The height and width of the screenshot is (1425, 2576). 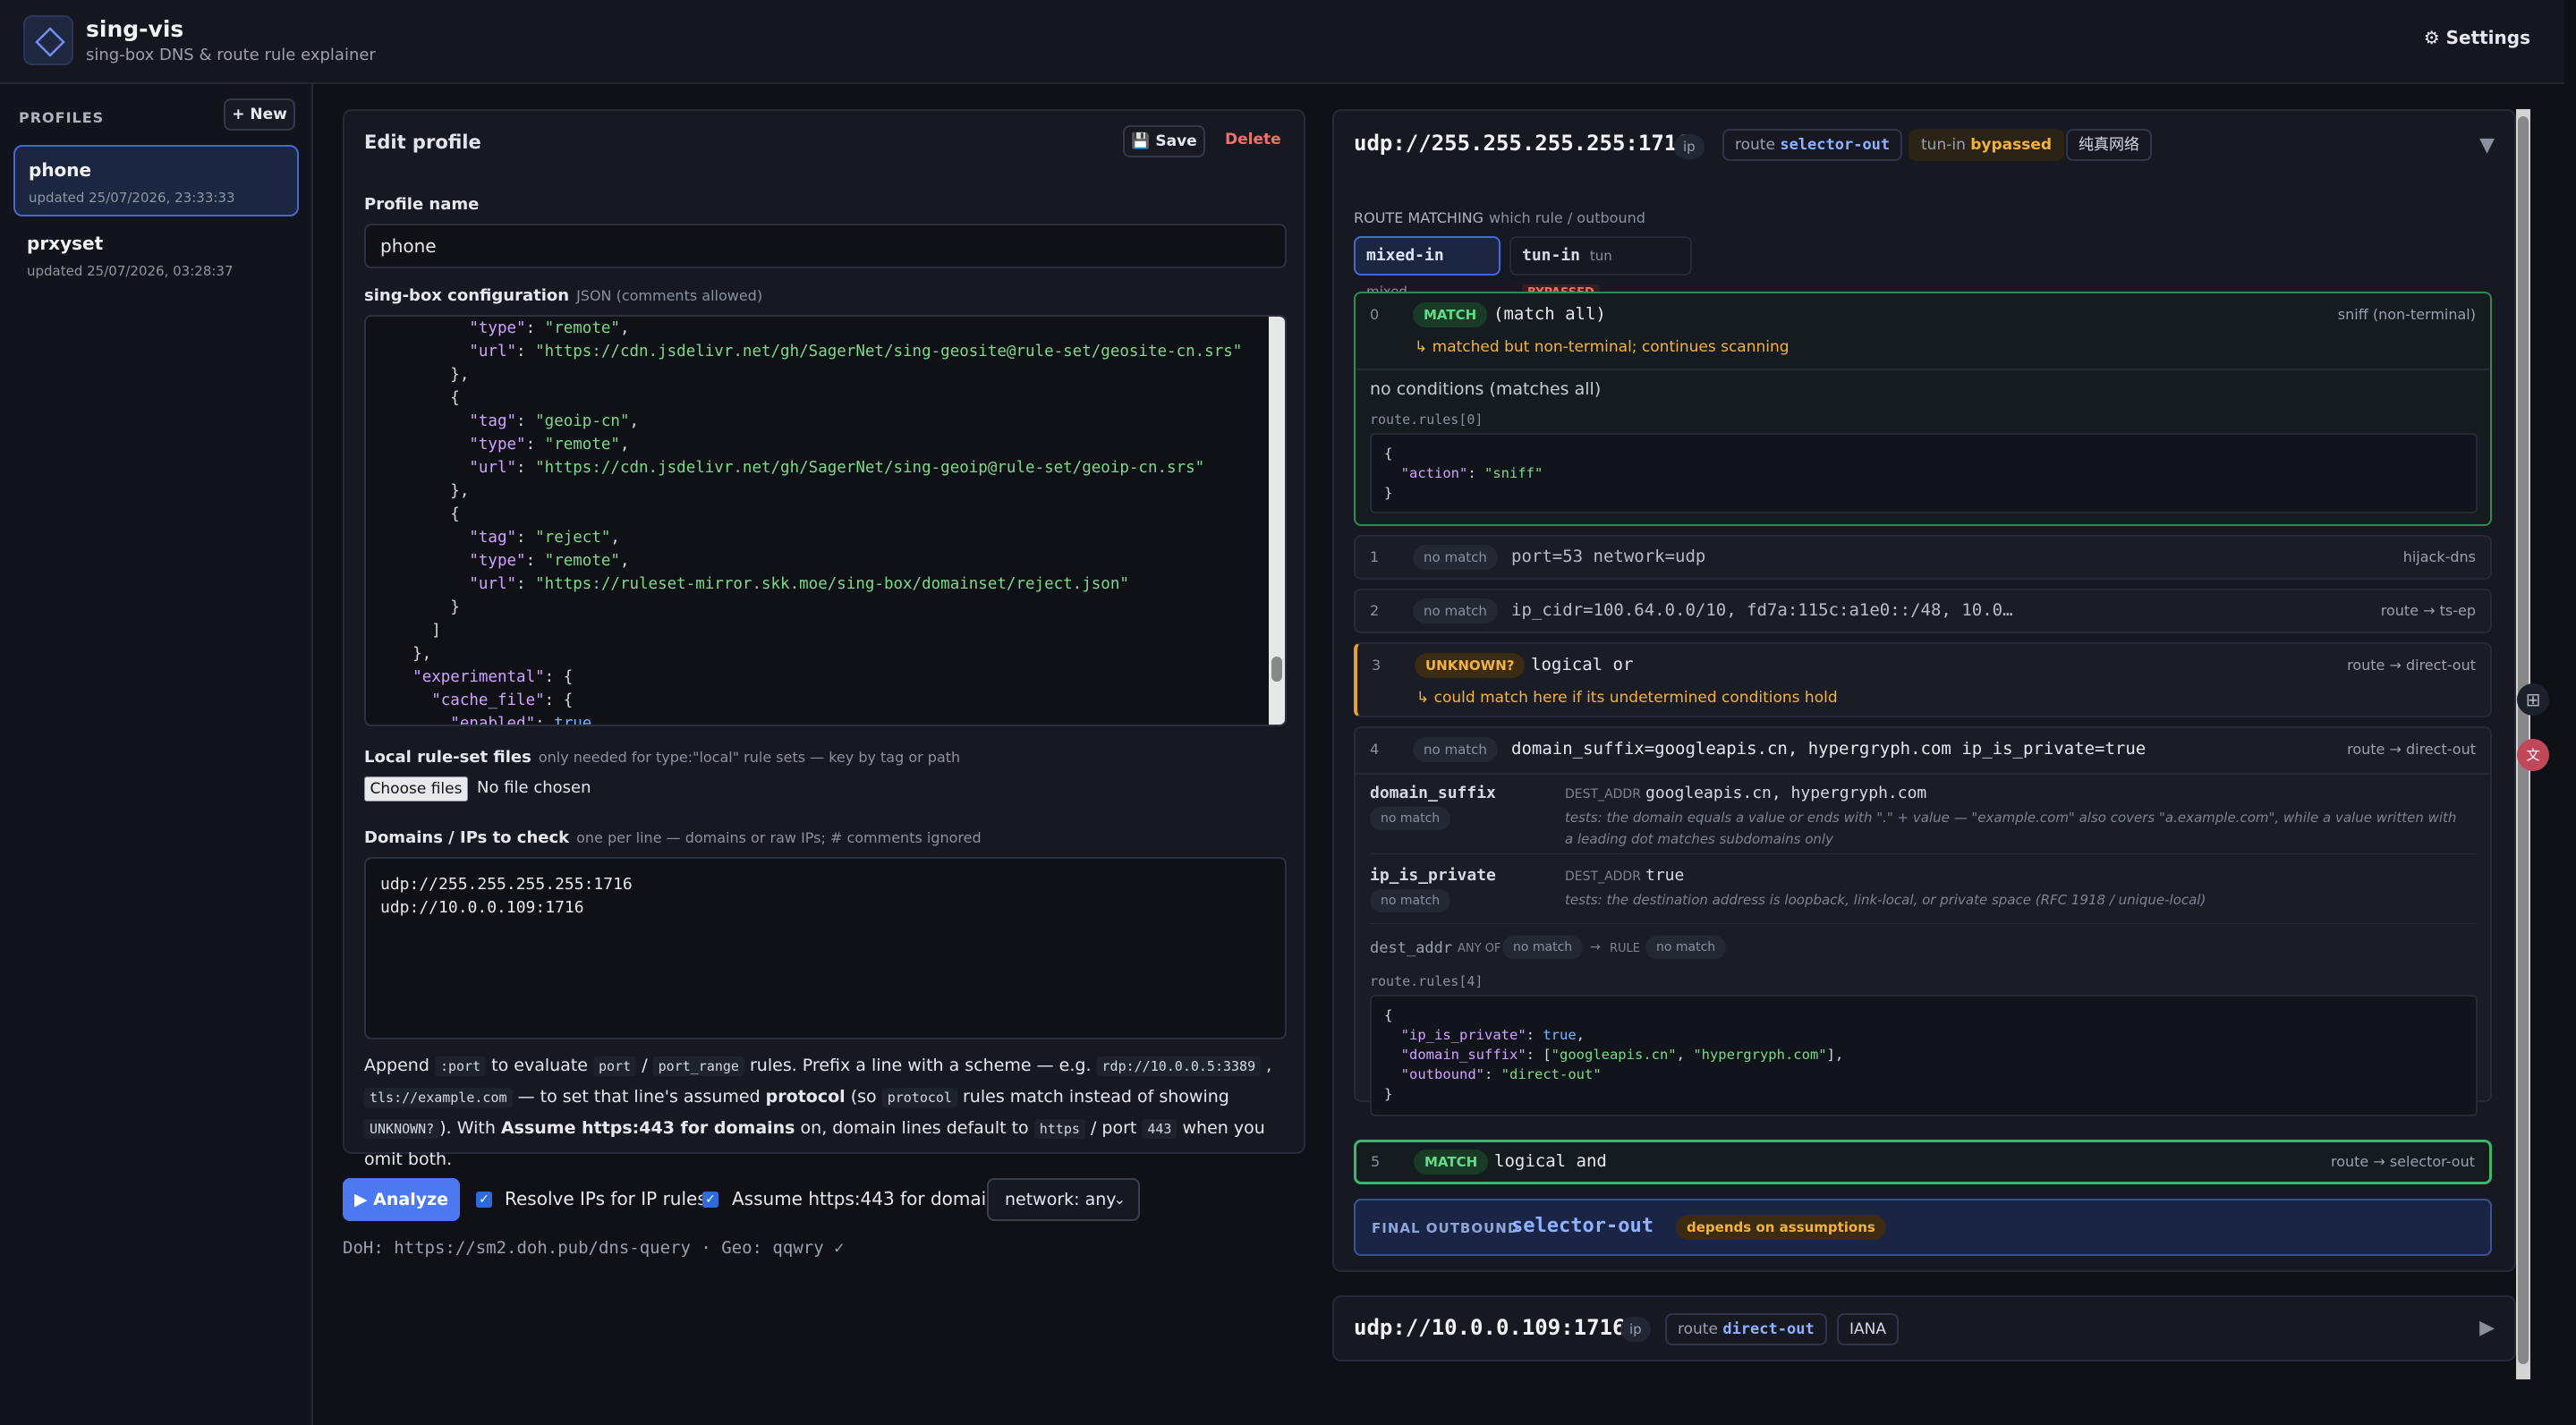 I want to click on new-profile-button: + New, so click(x=259, y=114).